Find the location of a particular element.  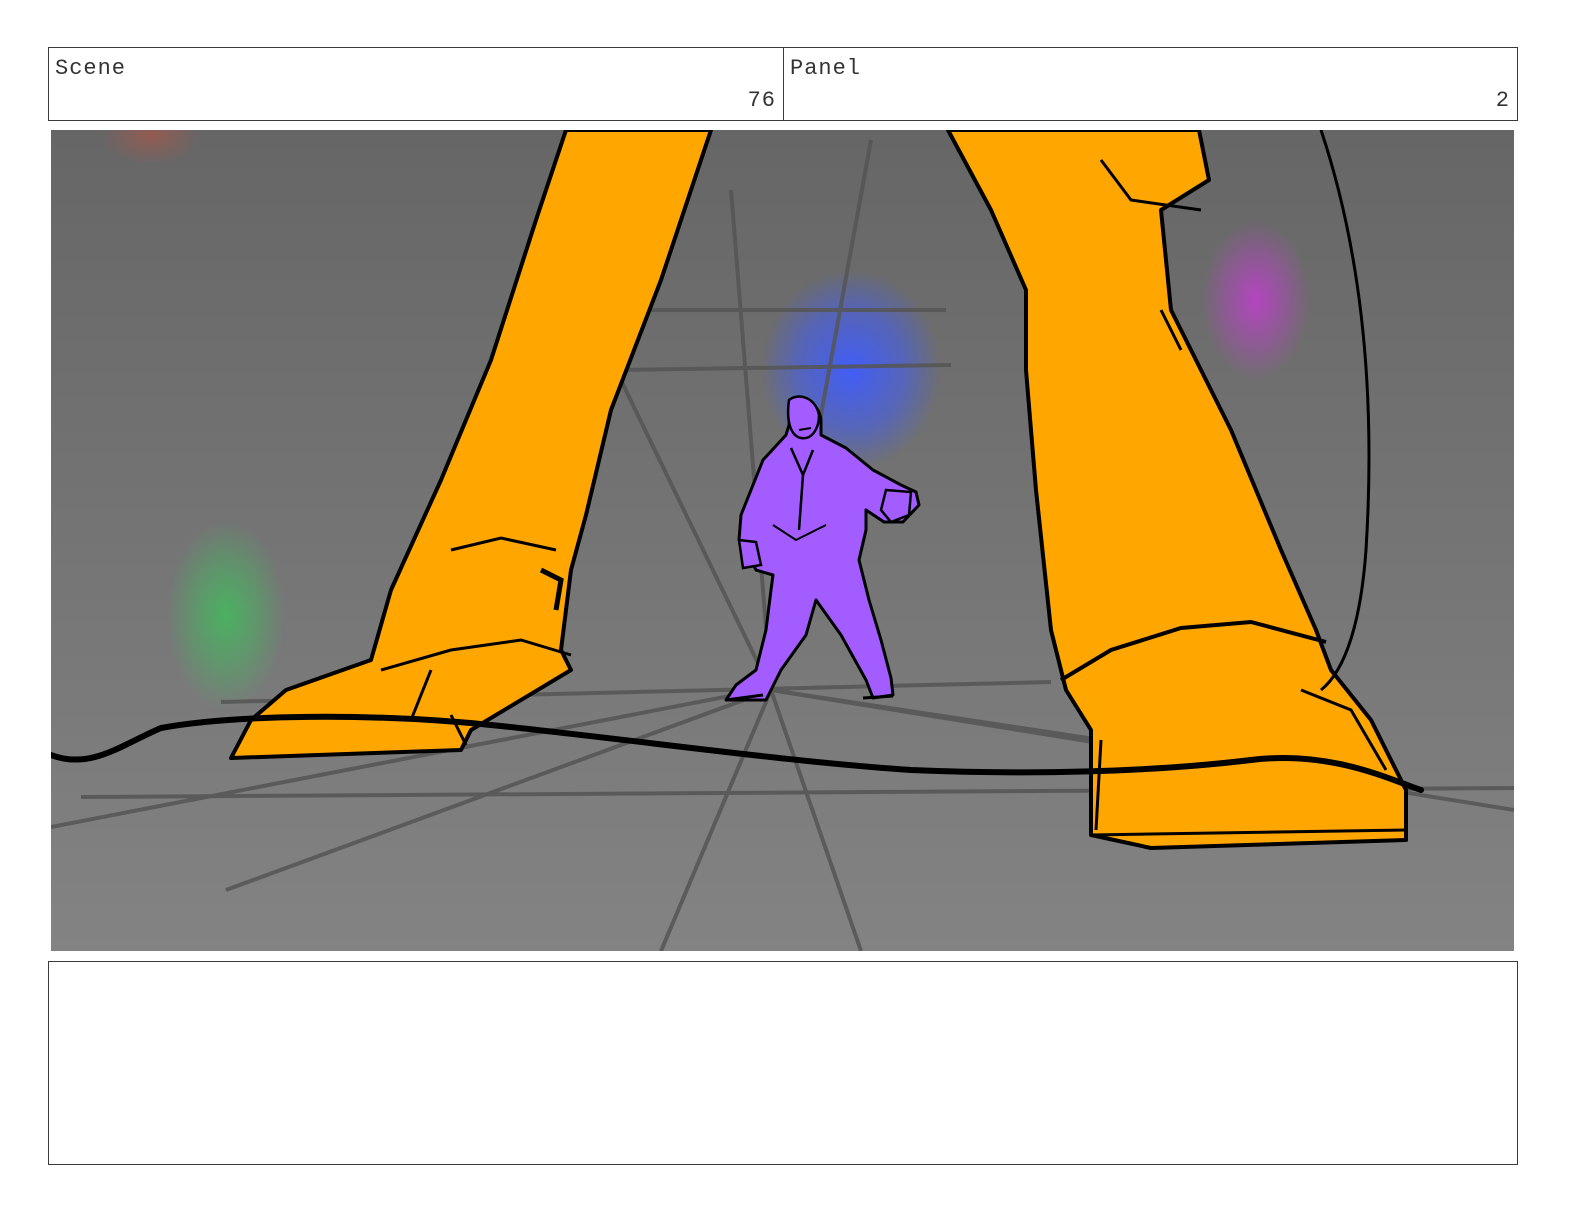

panel-cell: Panel 2 is located at coordinates (1150, 84).